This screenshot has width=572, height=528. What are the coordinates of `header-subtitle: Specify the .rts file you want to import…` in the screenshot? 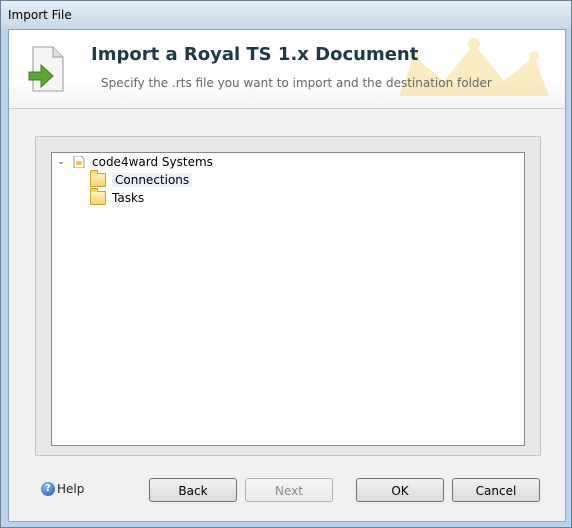 It's located at (296, 83).